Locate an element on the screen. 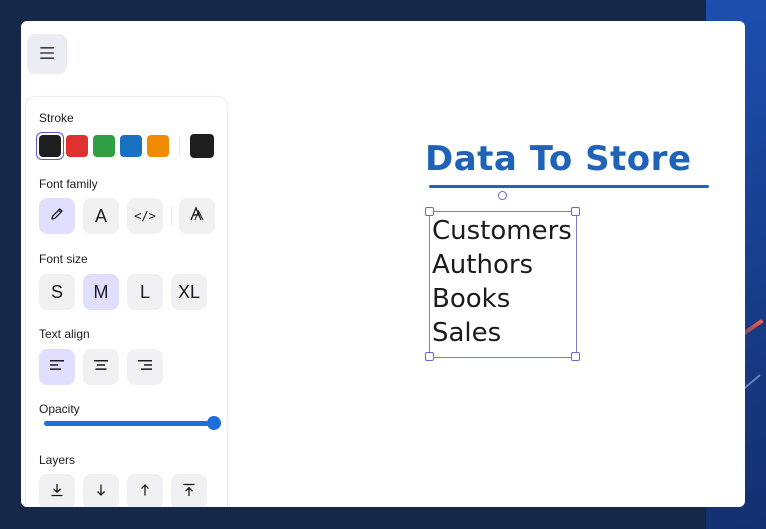 The height and width of the screenshot is (529, 766). font-family-normal-button: A is located at coordinates (101, 216).